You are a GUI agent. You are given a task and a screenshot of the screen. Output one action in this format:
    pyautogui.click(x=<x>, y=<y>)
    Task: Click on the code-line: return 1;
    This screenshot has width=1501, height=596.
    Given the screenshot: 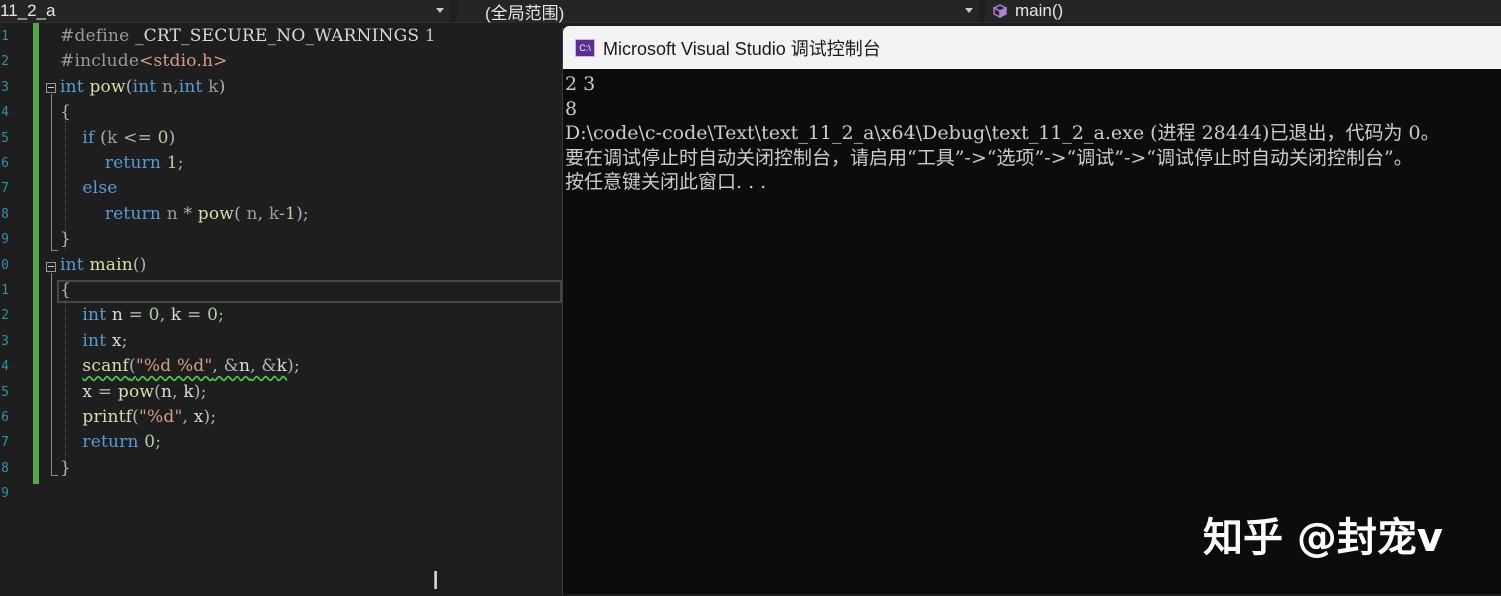 What is the action you would take?
    pyautogui.click(x=122, y=163)
    